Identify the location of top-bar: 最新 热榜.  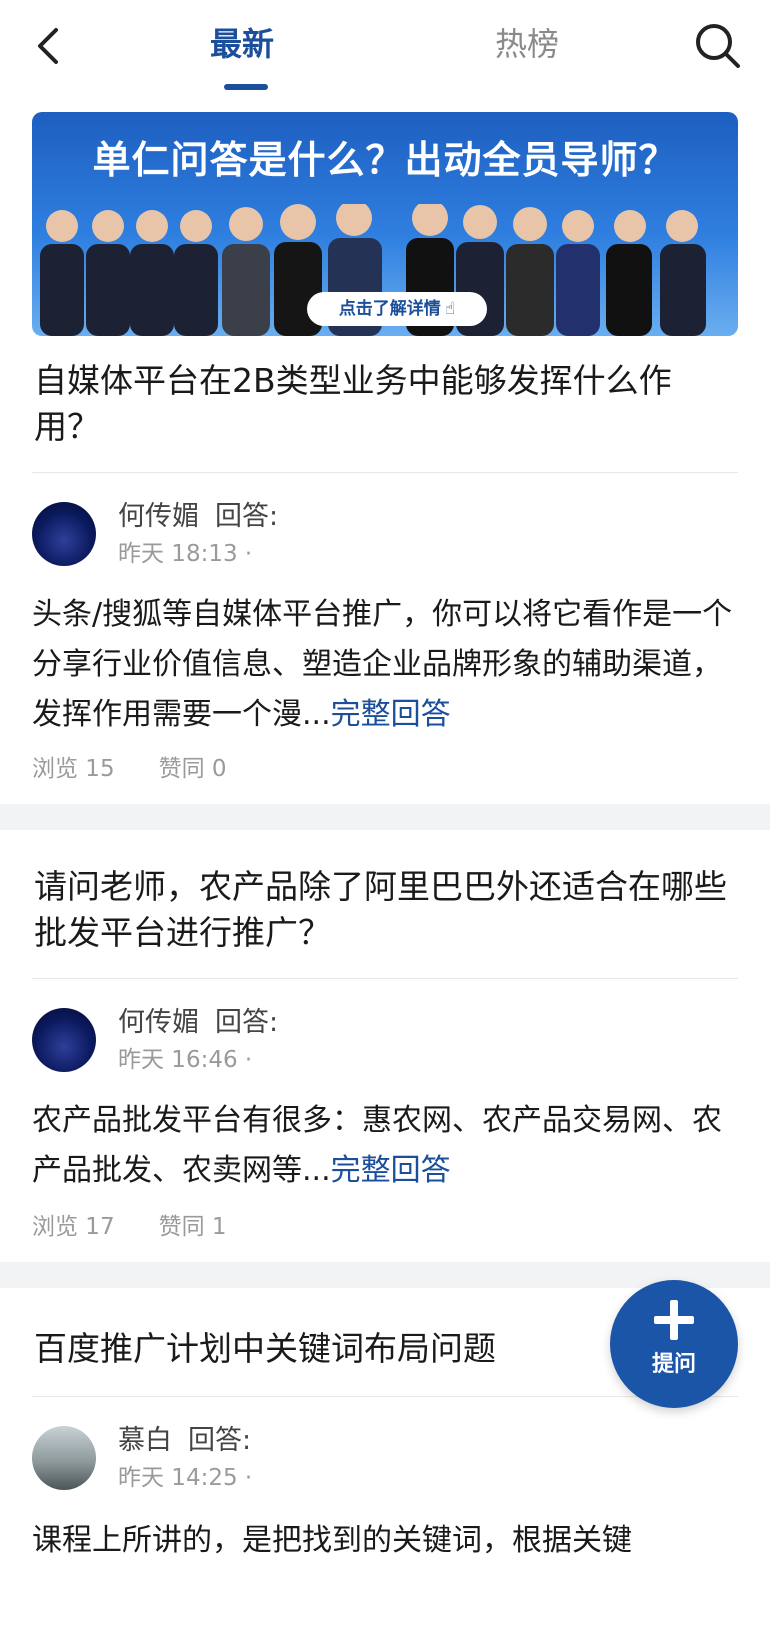
(385, 50).